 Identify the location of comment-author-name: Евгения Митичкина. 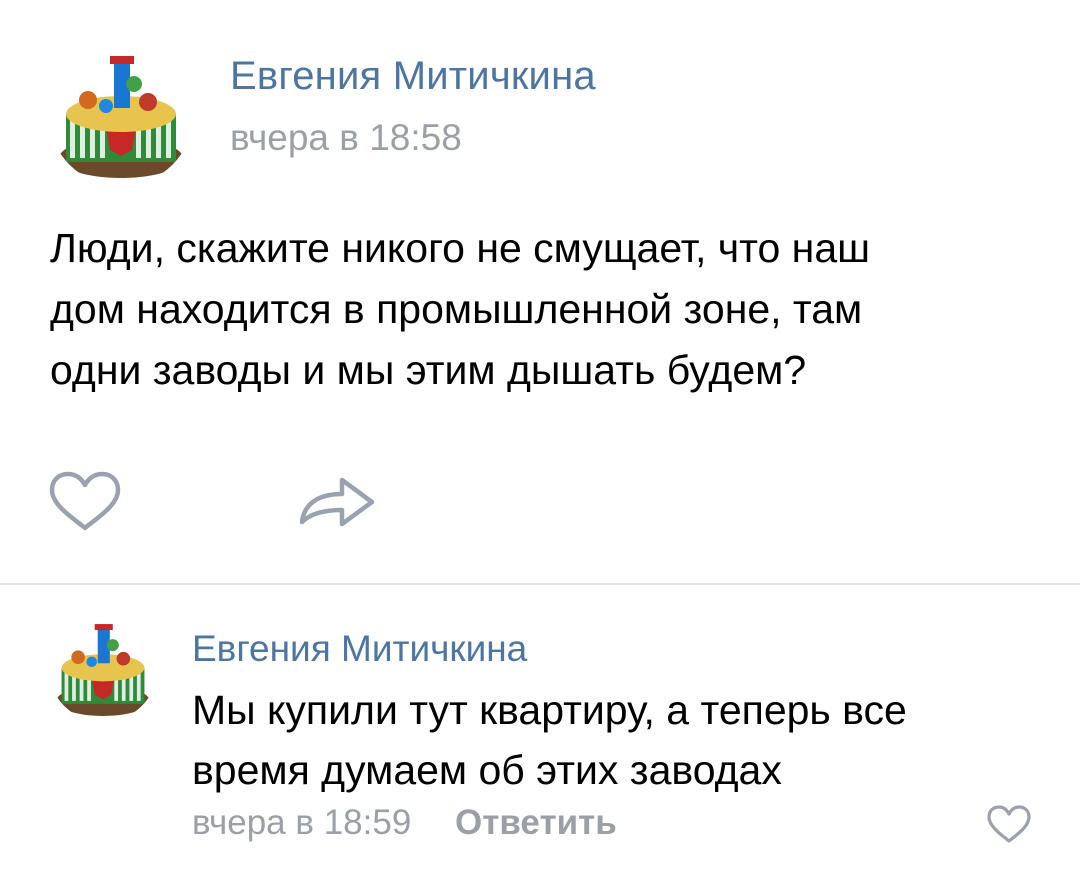
(359, 649).